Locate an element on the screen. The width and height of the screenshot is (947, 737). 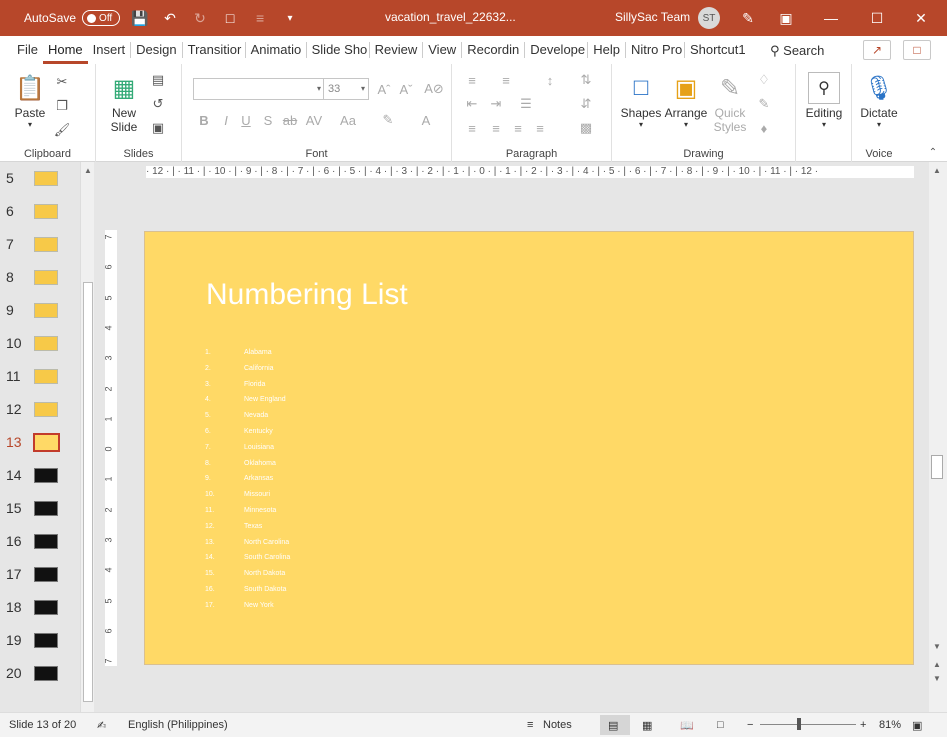
redo-icon: ↻ is located at coordinates (200, 18).